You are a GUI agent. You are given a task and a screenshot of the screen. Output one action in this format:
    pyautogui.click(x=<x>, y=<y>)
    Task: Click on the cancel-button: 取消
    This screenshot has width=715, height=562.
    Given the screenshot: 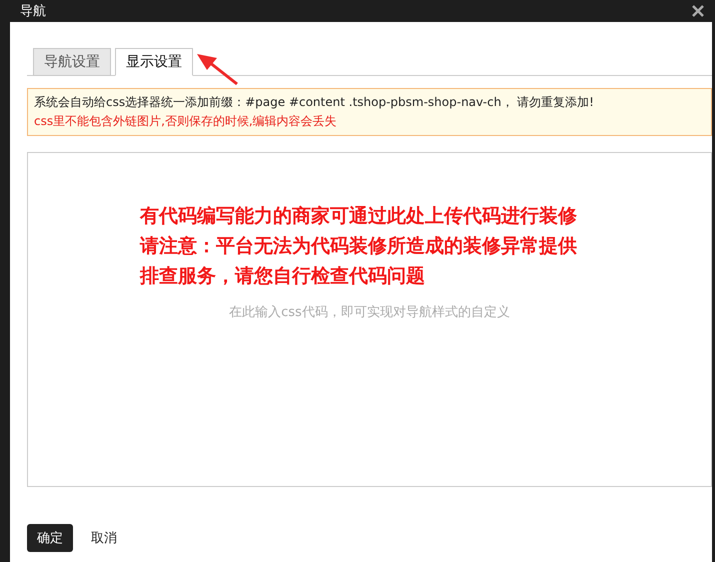 What is the action you would take?
    pyautogui.click(x=104, y=538)
    